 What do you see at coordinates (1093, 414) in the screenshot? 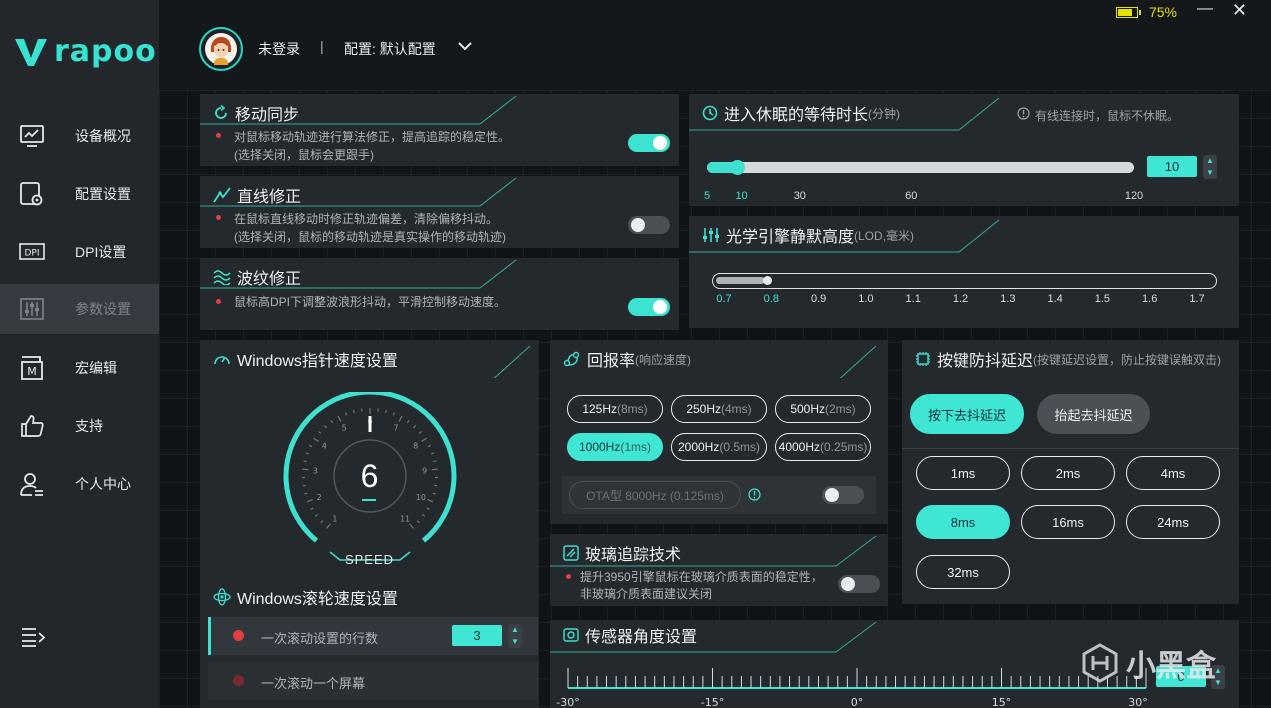
I see `release-debounce-button: 抬起去抖延迟` at bounding box center [1093, 414].